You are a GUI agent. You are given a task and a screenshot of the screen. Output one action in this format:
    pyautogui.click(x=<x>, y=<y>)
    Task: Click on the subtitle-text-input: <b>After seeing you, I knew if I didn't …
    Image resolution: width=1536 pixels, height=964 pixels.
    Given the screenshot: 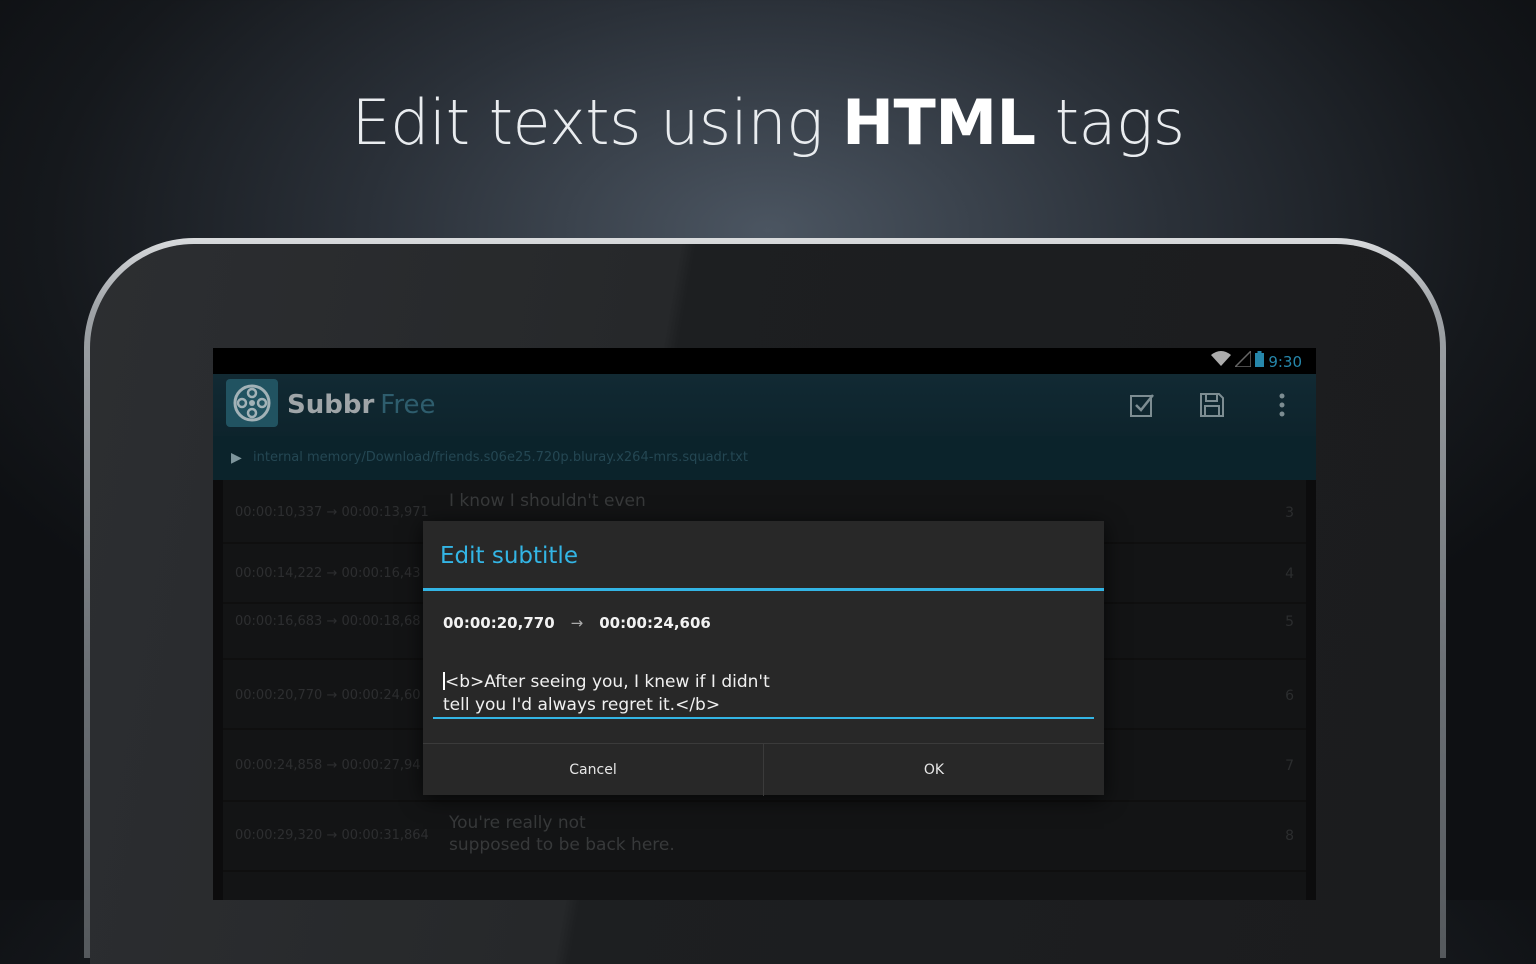 What is the action you would take?
    pyautogui.click(x=763, y=694)
    